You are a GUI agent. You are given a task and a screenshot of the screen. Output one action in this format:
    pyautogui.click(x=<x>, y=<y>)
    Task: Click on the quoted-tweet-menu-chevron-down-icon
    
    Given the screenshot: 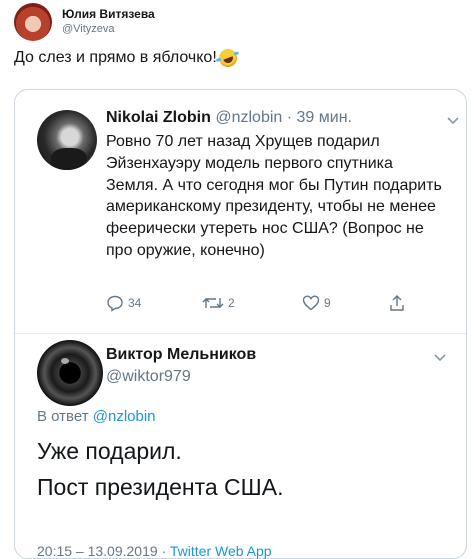 What is the action you would take?
    pyautogui.click(x=453, y=121)
    